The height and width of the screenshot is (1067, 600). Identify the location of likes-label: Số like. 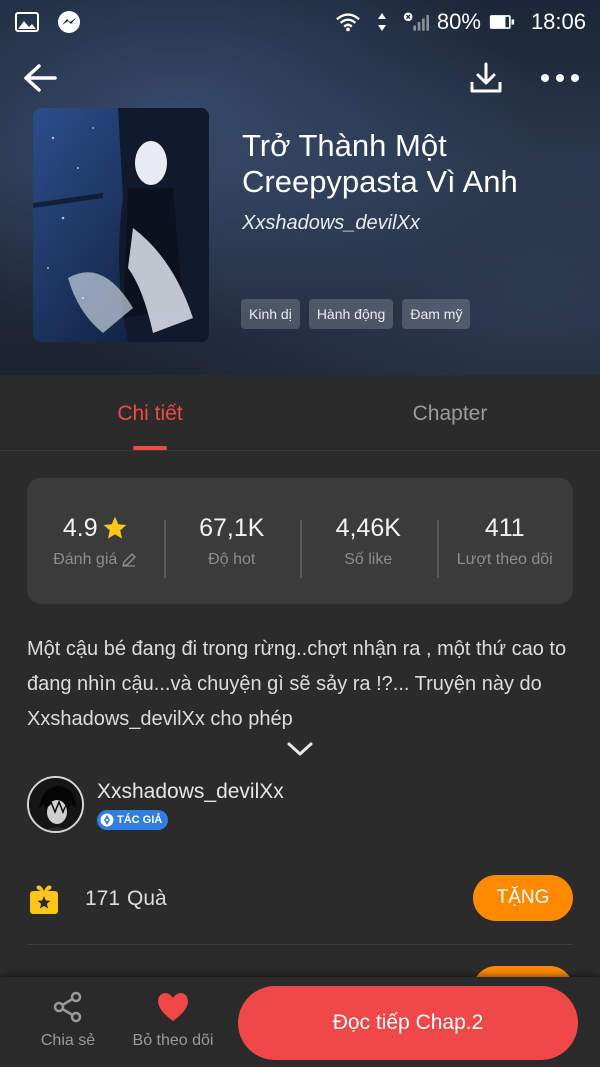
(368, 559).